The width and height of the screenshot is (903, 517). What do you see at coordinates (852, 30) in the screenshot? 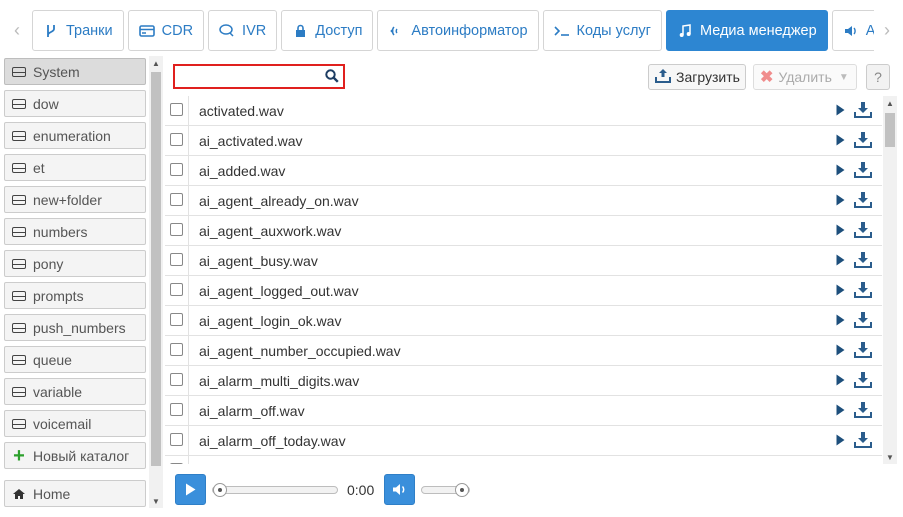
I see `tab-acoustic: Акустическ` at bounding box center [852, 30].